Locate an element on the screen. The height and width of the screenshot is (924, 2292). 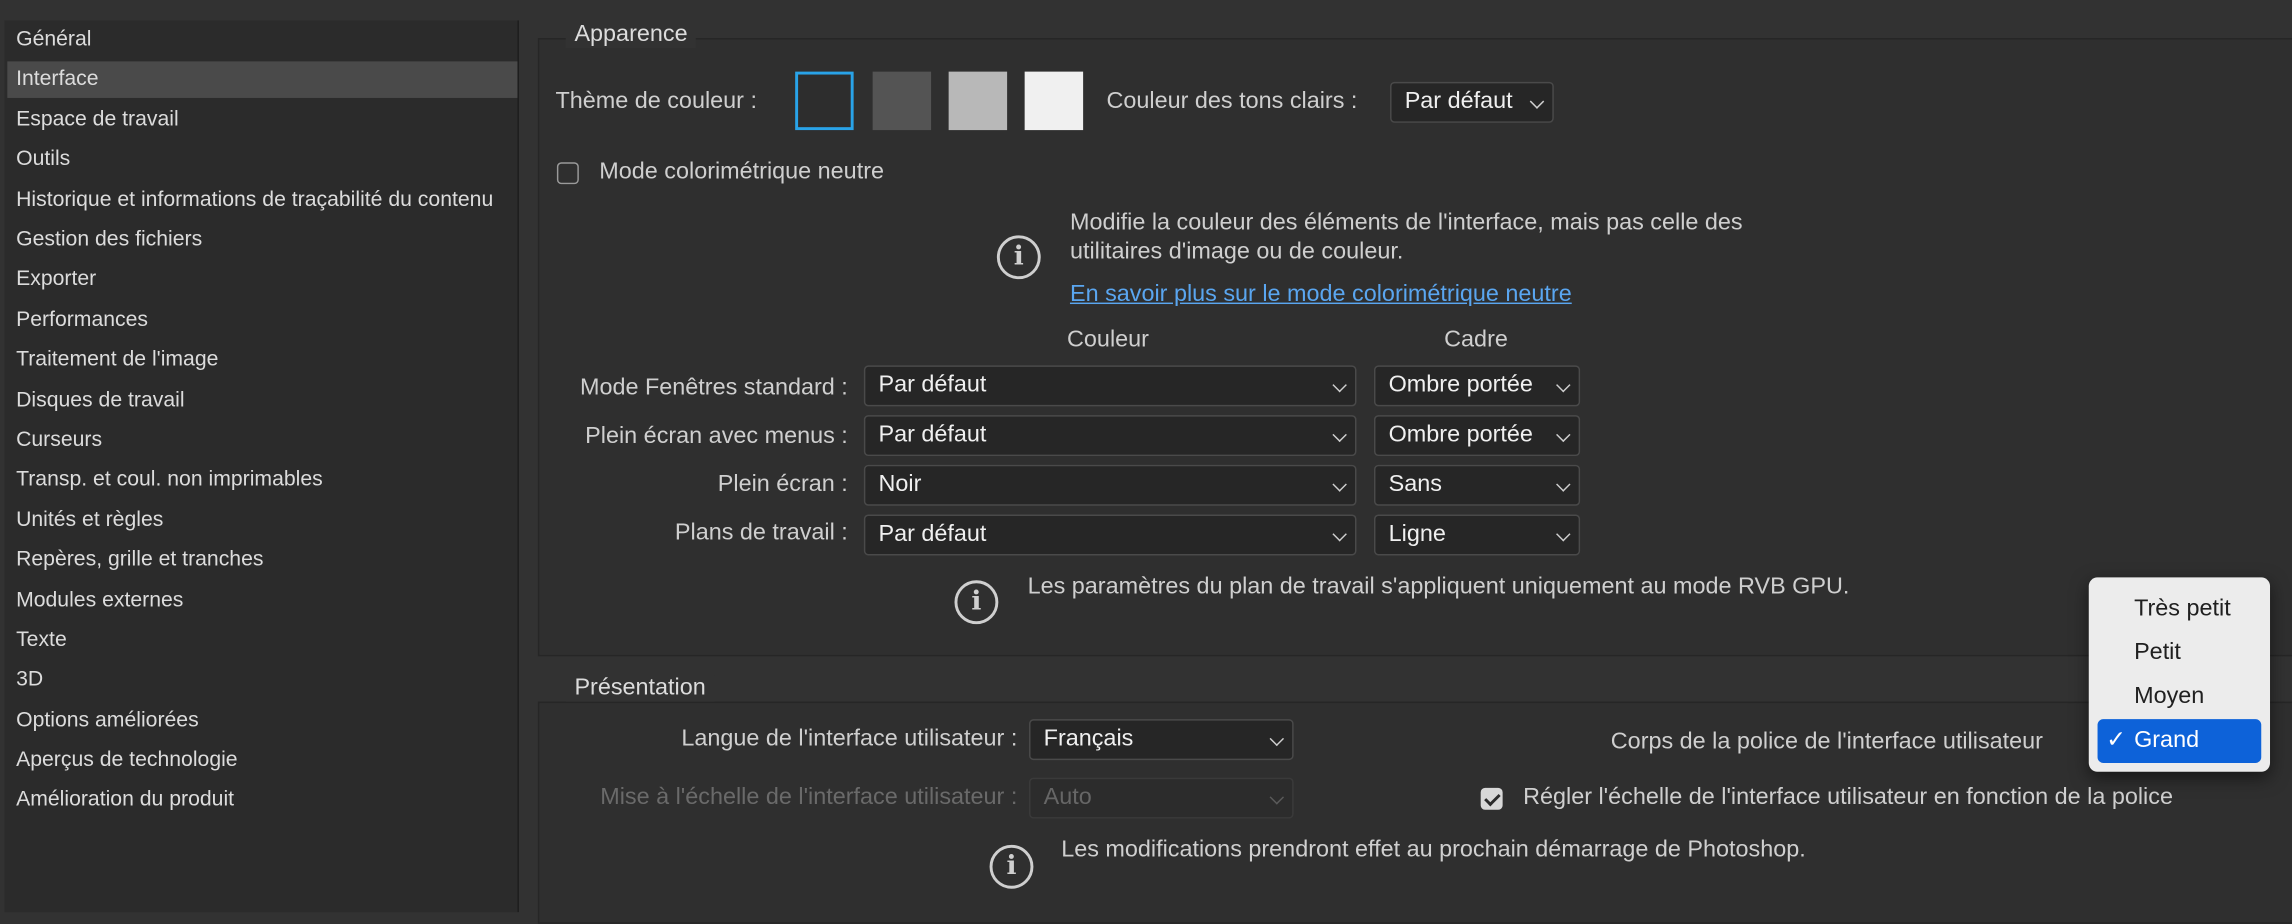
ui-language-select: Français is located at coordinates (1161, 740).